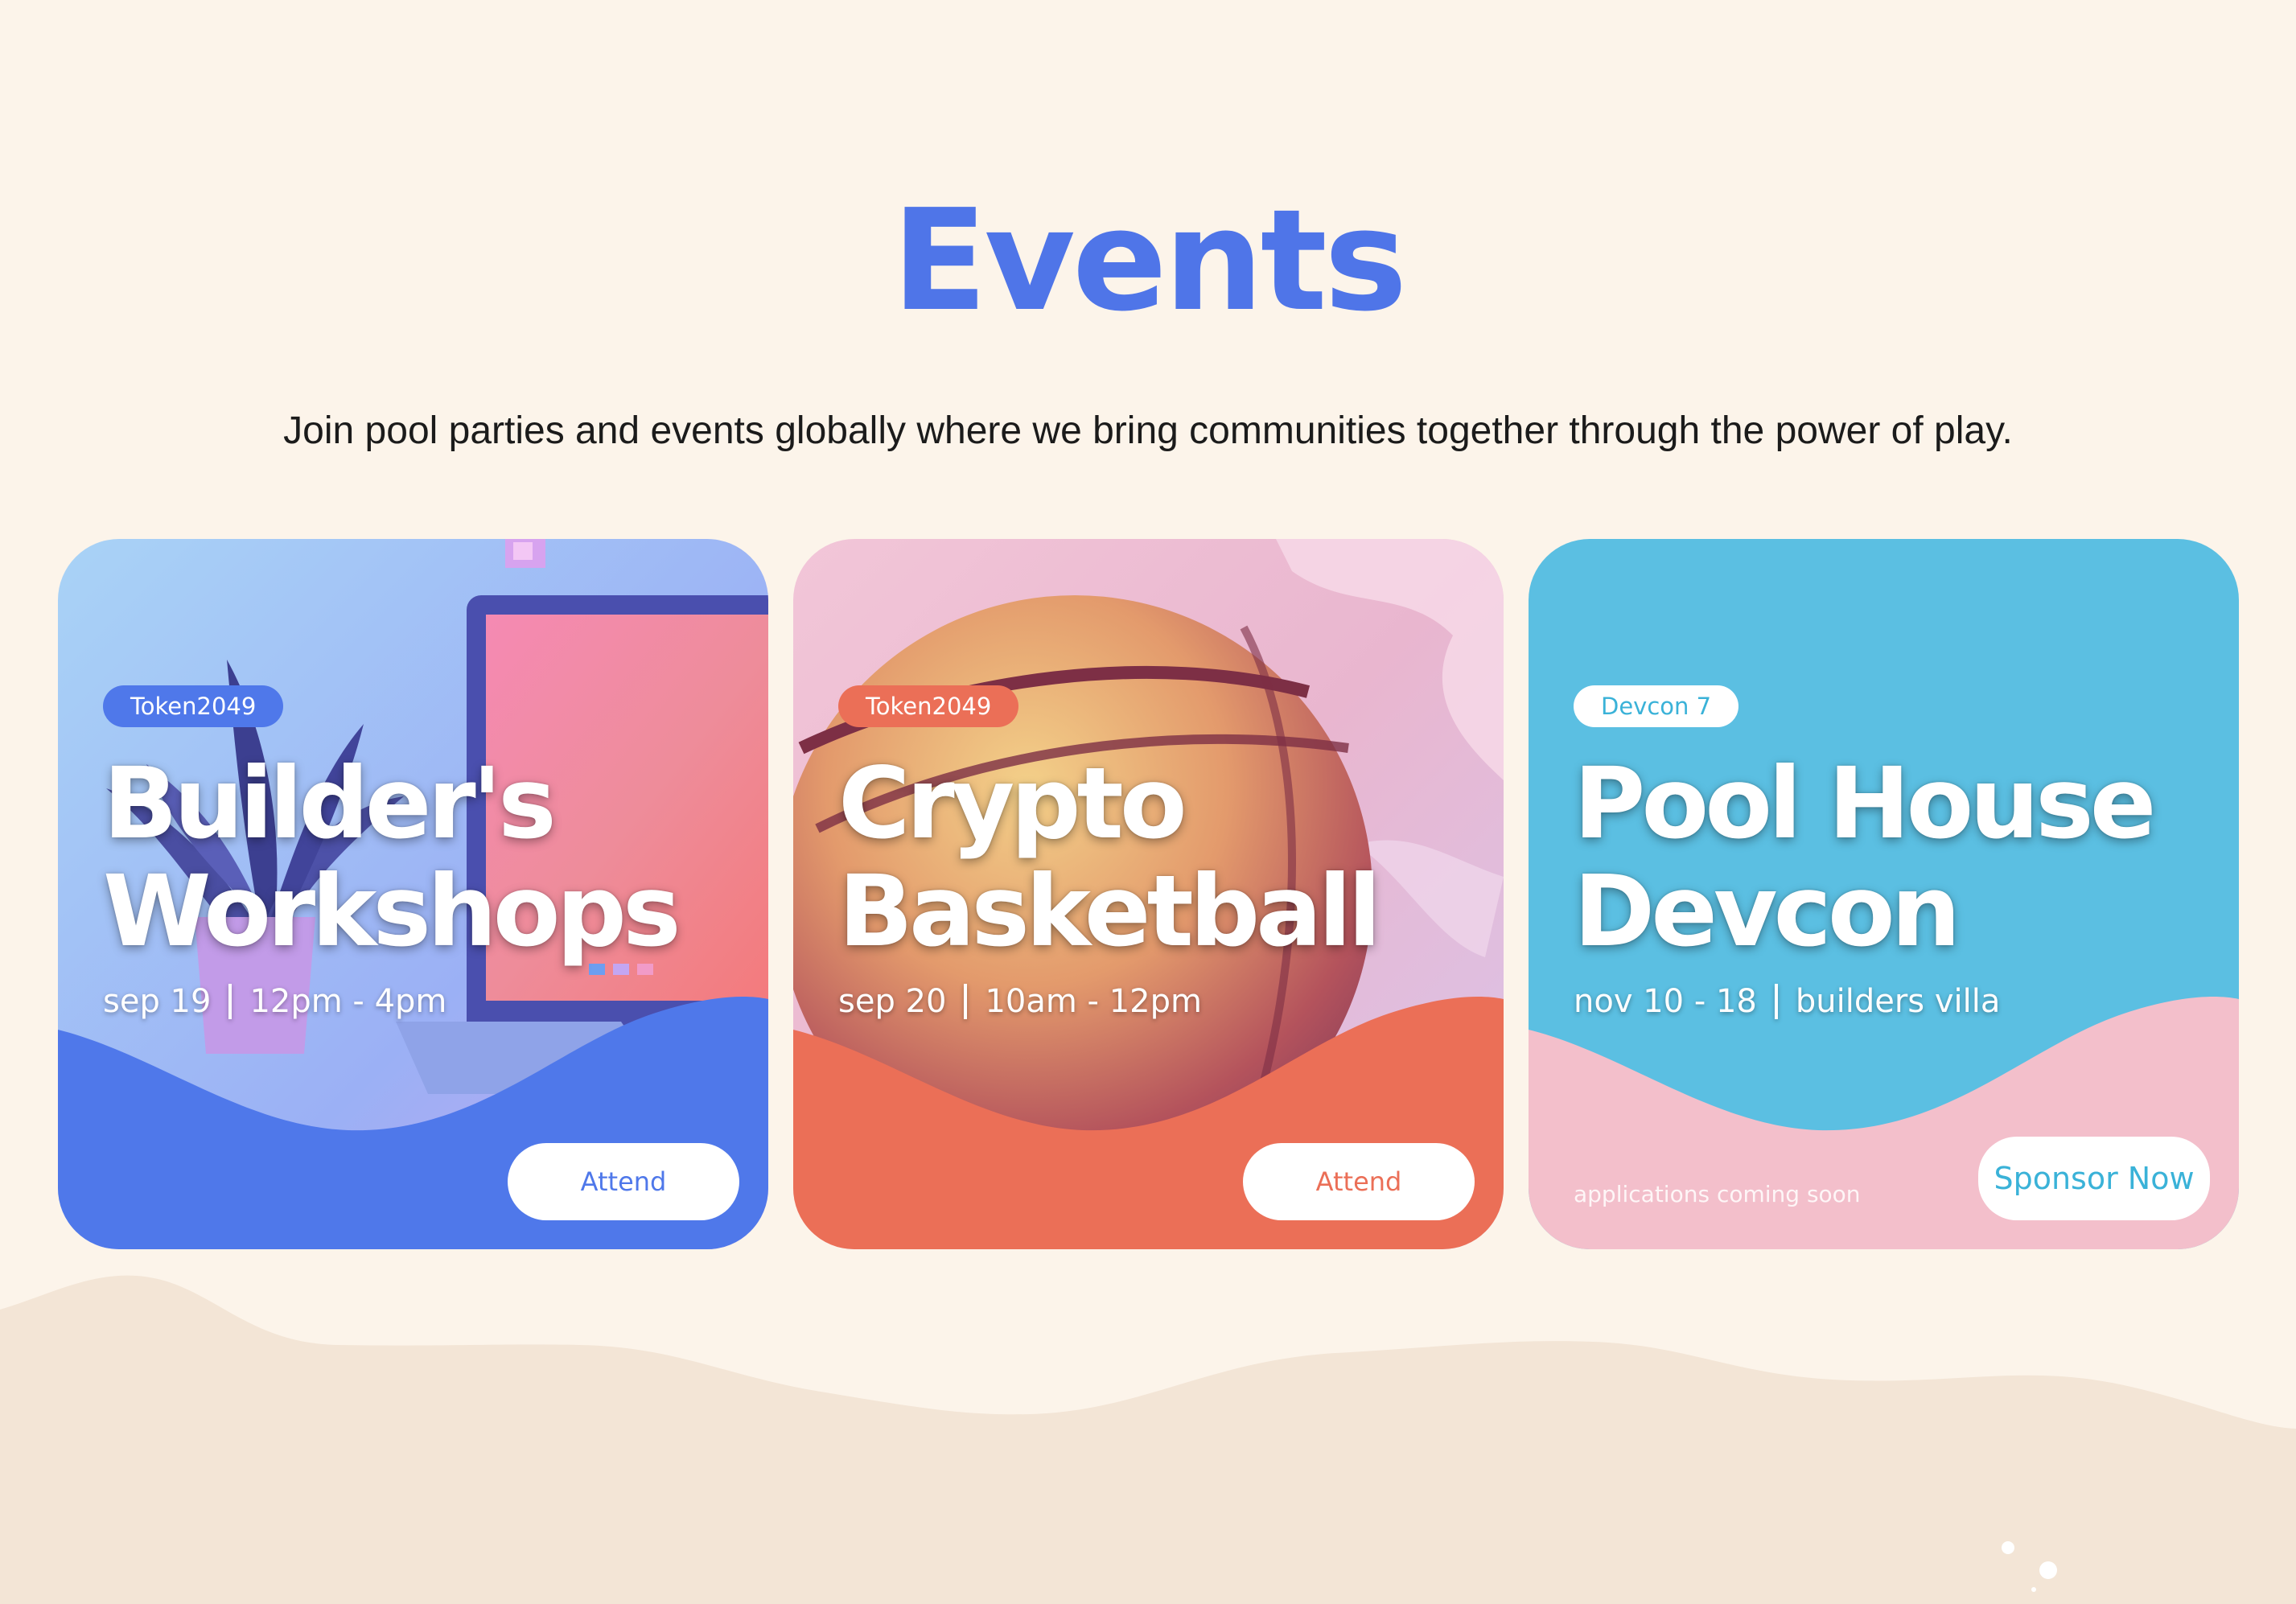  I want to click on event-title-line: Workshops, so click(392, 911).